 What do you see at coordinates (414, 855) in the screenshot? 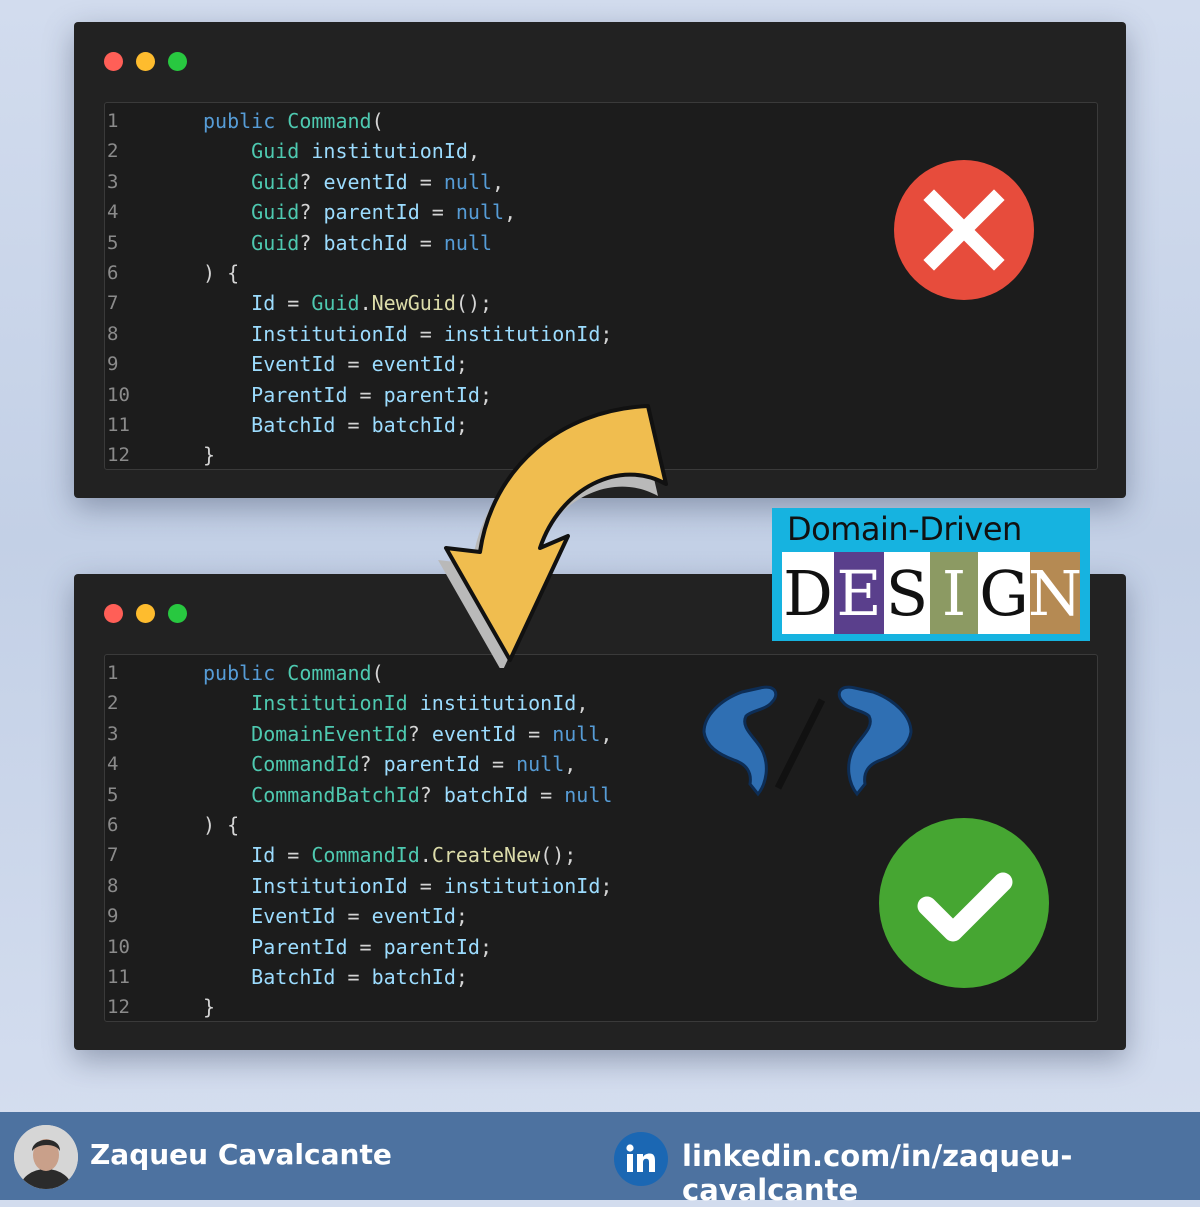
I see `code-text: Id = CommandId.CreateNew();` at bounding box center [414, 855].